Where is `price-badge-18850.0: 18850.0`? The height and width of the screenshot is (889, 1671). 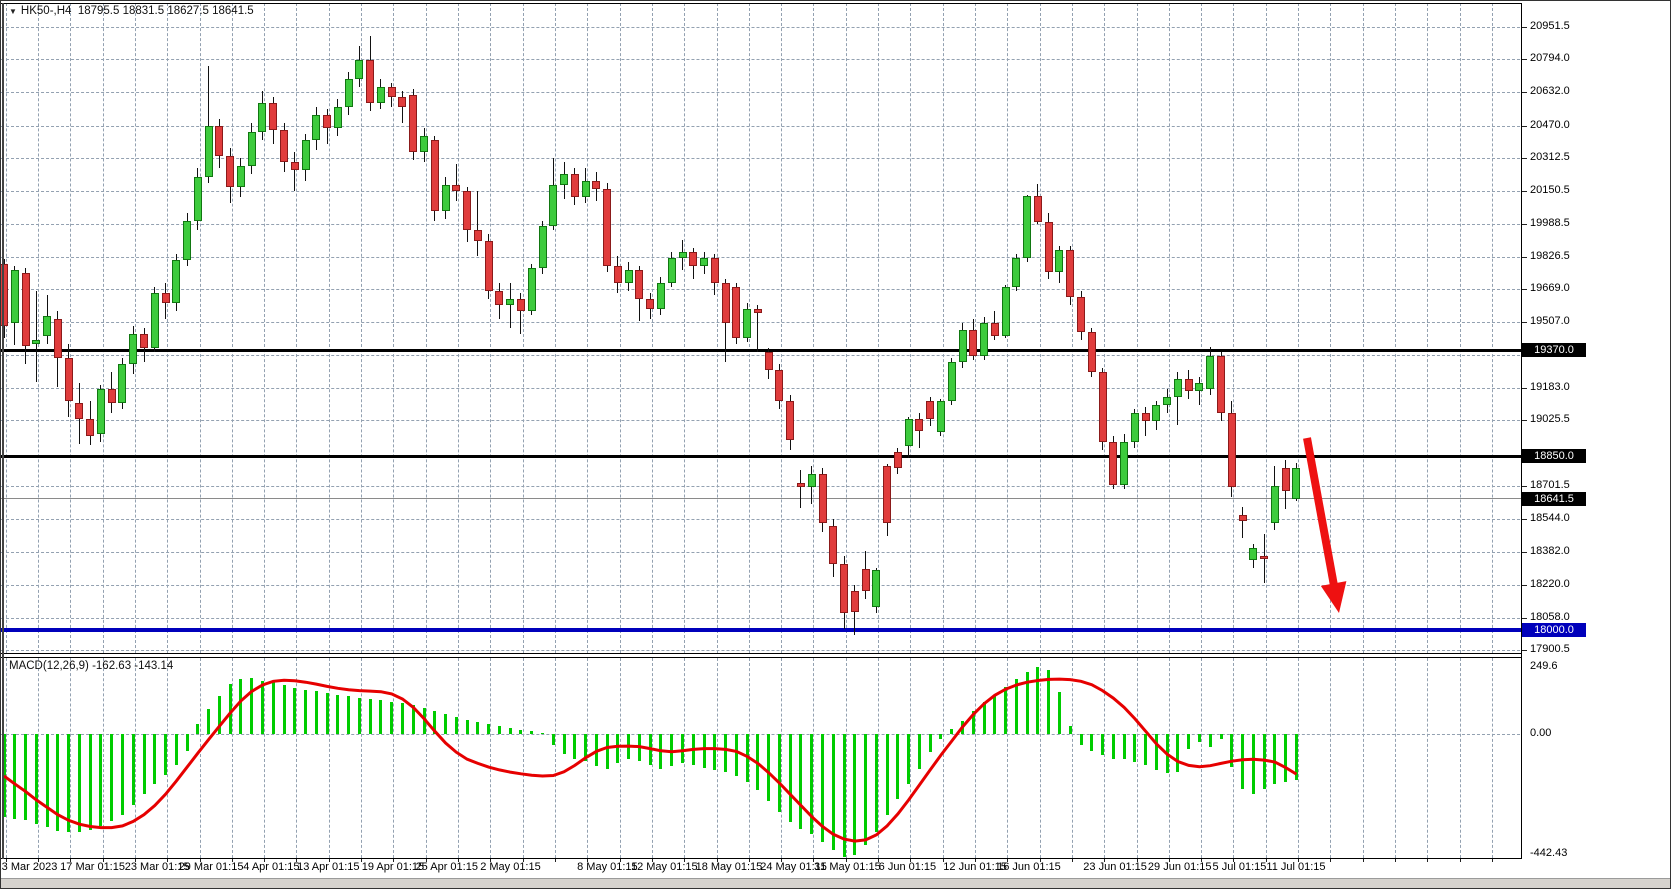
price-badge-18850.0: 18850.0 is located at coordinates (1554, 456).